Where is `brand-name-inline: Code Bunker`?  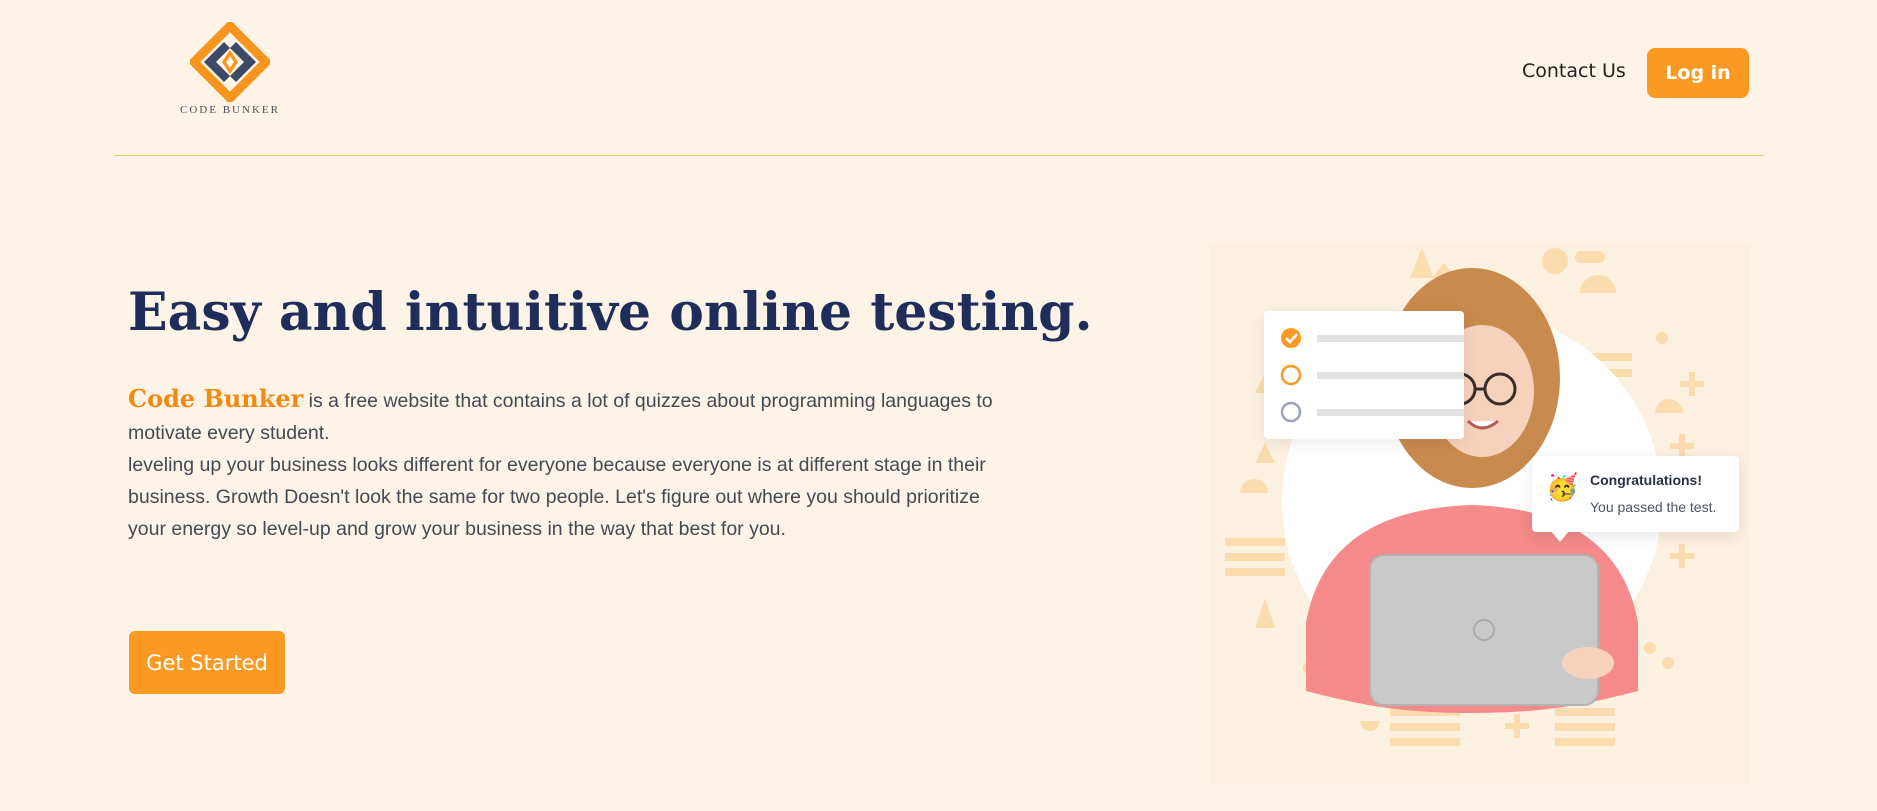 brand-name-inline: Code Bunker is located at coordinates (216, 398).